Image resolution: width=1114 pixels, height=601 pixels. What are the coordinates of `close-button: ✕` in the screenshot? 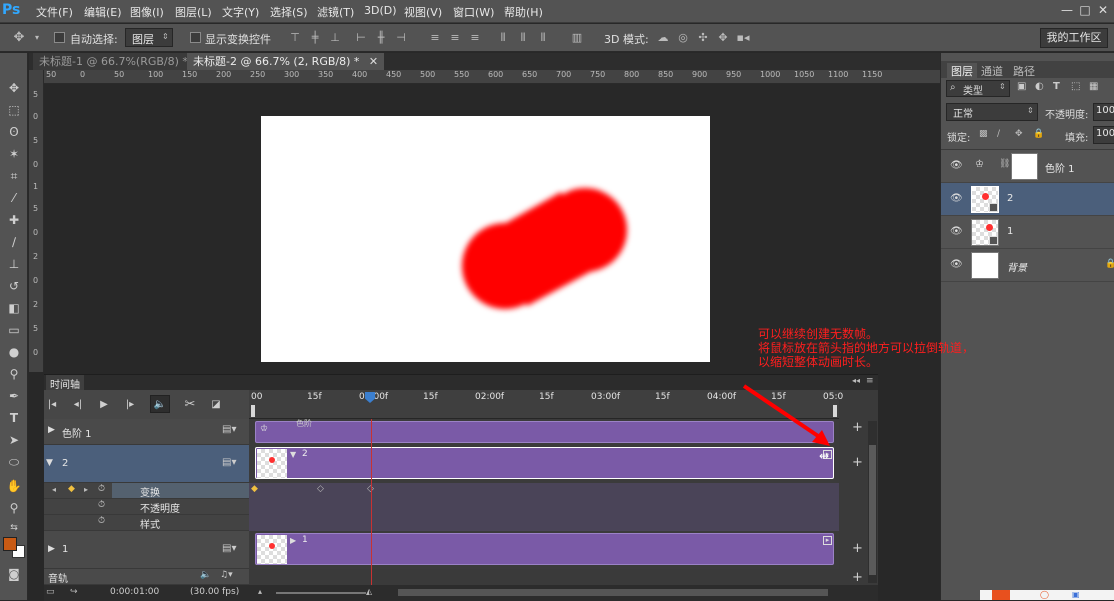 It's located at (1103, 10).